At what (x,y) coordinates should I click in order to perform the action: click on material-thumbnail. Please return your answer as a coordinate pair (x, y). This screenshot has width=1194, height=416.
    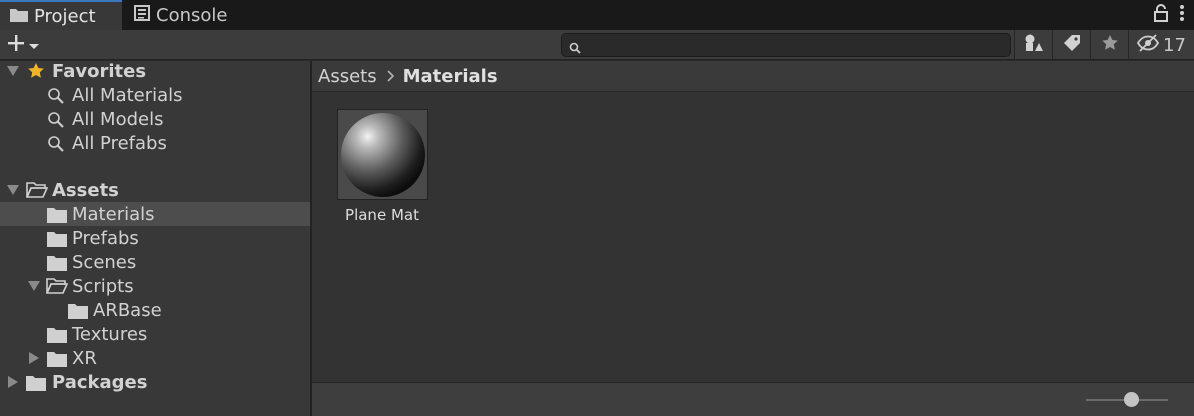
    Looking at the image, I should click on (382, 154).